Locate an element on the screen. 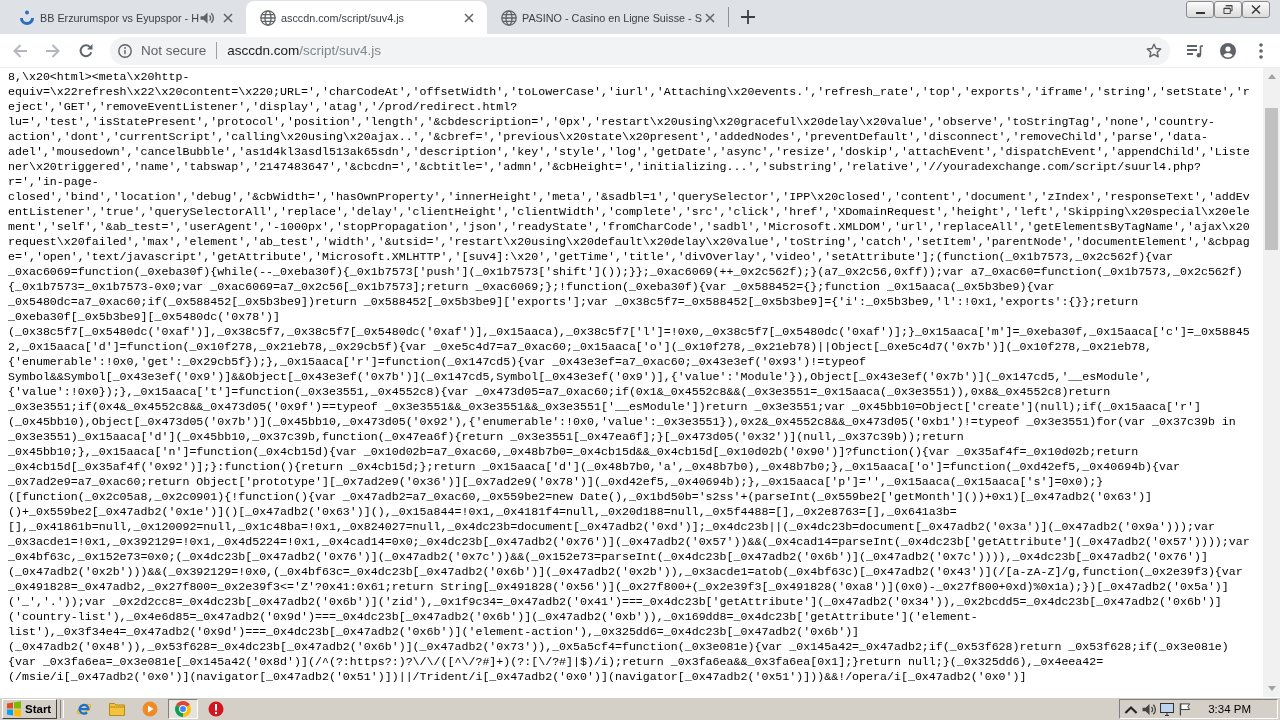 This screenshot has width=1280, height=720. code-line: ()+_0x559be2[_0x47adb2('0x1e')]()[_0x47adb2('0x63')](),_0x15a844=!0x1,_0x4181f4=null,_0x20d188=null,_0x5f4488=[],_0x2e8763=[],_0x641a3b= is located at coordinates (483, 511).